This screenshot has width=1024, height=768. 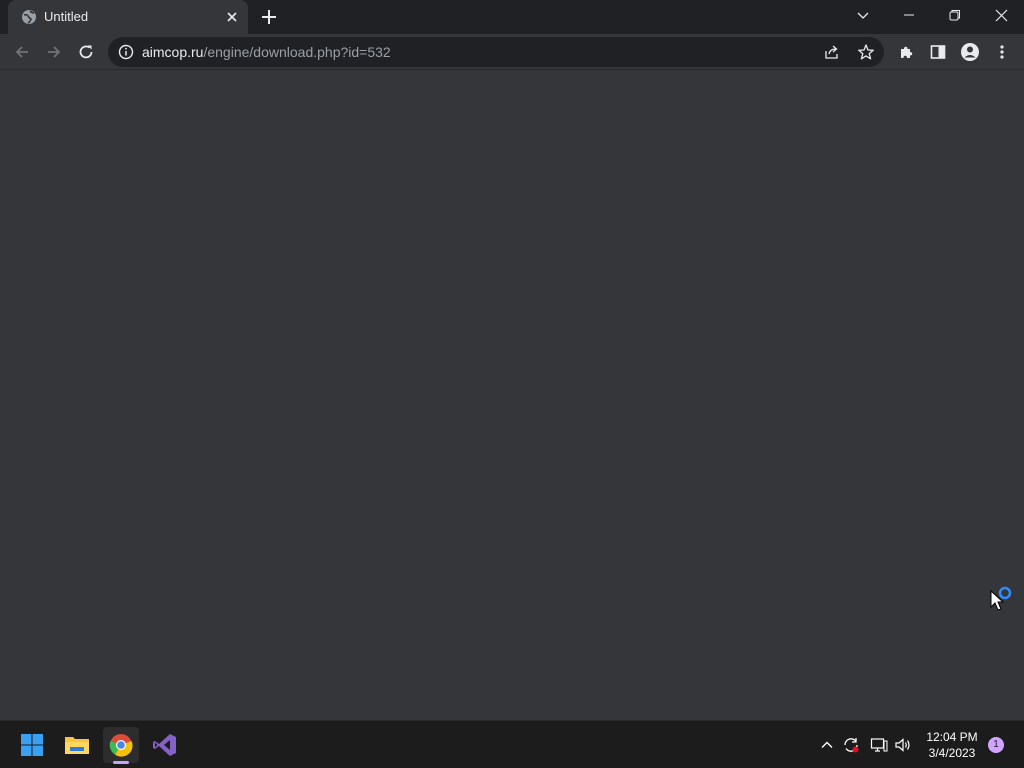 I want to click on file-explorer-button, so click(x=77, y=745).